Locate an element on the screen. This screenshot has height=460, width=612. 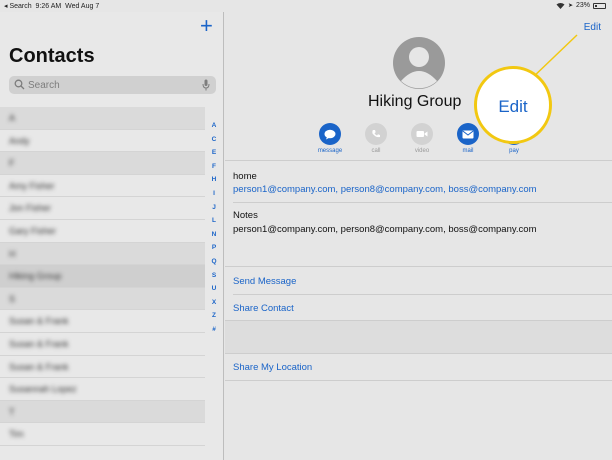
battery-icon is located at coordinates (599, 5).